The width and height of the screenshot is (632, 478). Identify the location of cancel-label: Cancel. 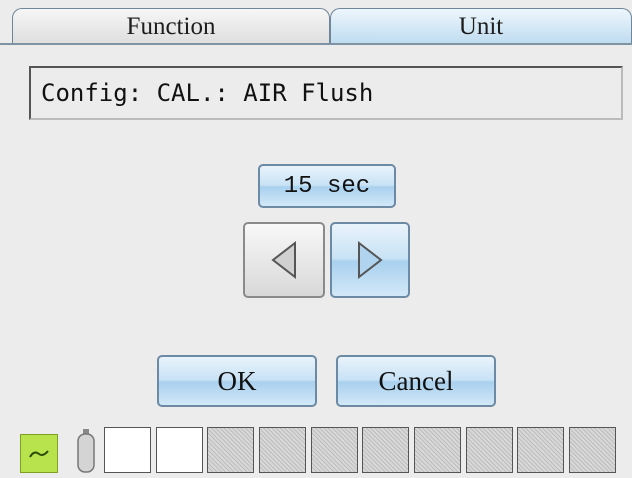
(416, 380).